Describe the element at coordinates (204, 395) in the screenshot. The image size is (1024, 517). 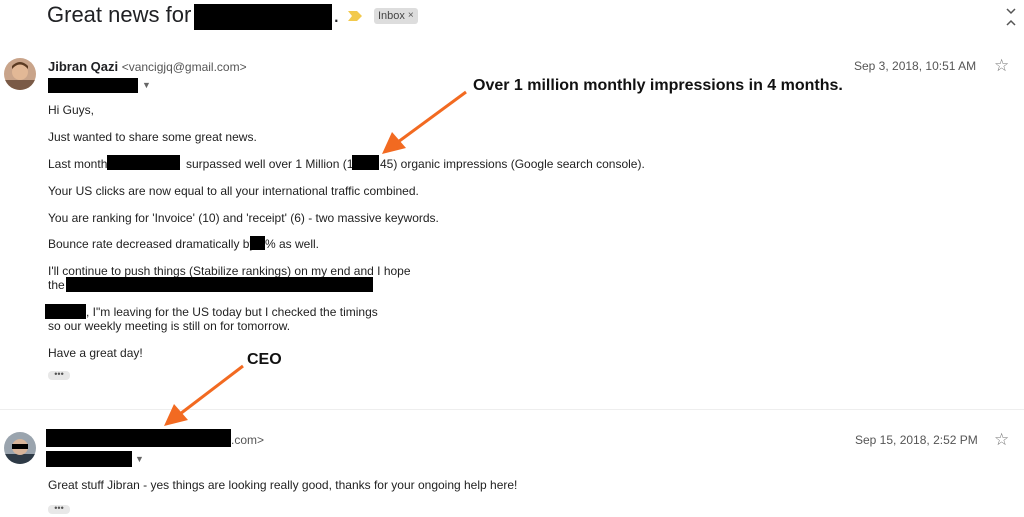
I see `ceo-arrow-icon` at that location.